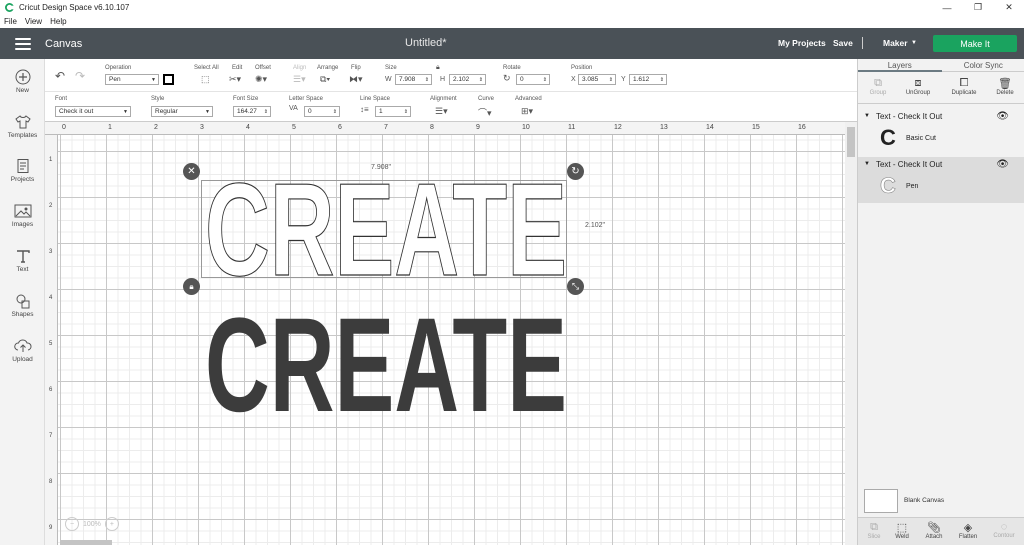 Image resolution: width=1024 pixels, height=545 pixels. What do you see at coordinates (900, 65) in the screenshot?
I see `tab-layers: Layers` at bounding box center [900, 65].